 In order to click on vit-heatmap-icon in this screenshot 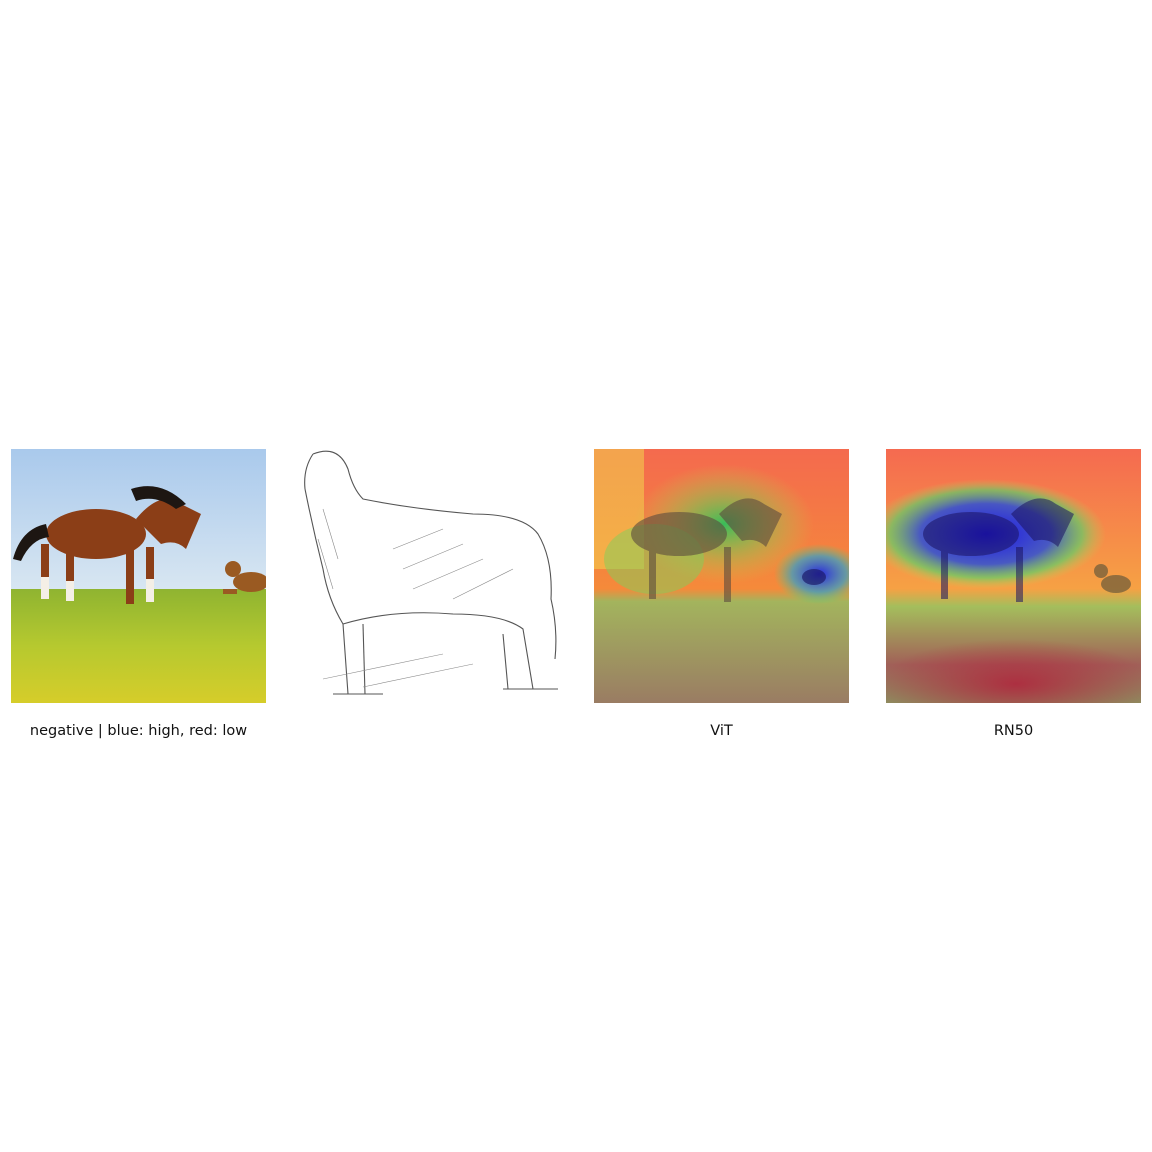, I will do `click(721, 576)`.